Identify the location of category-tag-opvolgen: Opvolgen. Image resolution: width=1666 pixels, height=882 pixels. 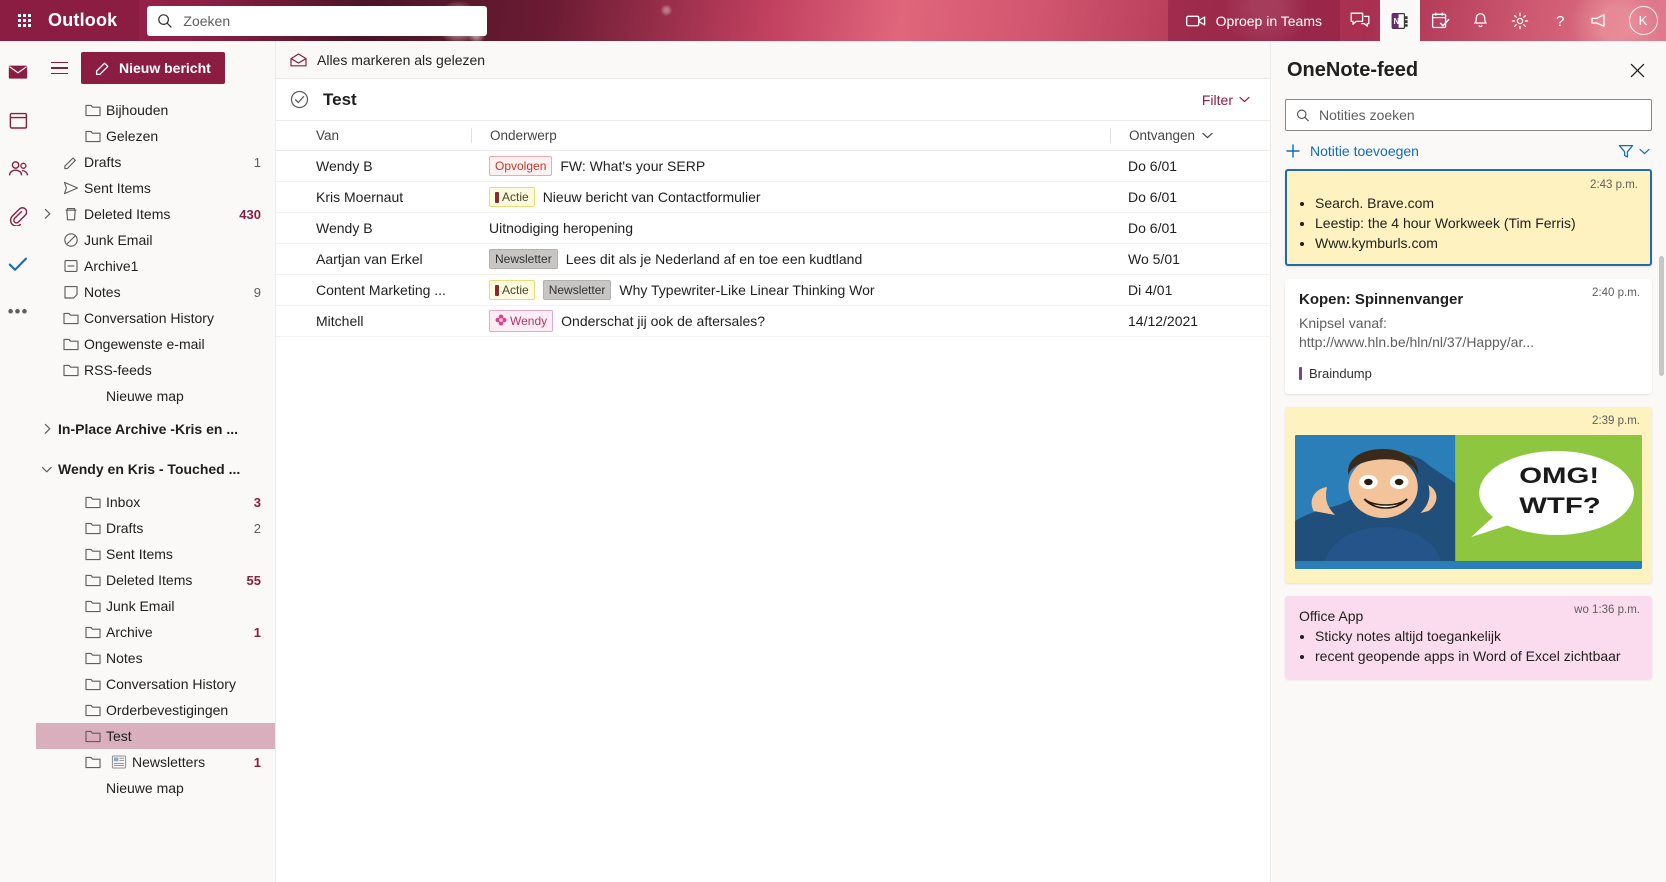
(521, 166).